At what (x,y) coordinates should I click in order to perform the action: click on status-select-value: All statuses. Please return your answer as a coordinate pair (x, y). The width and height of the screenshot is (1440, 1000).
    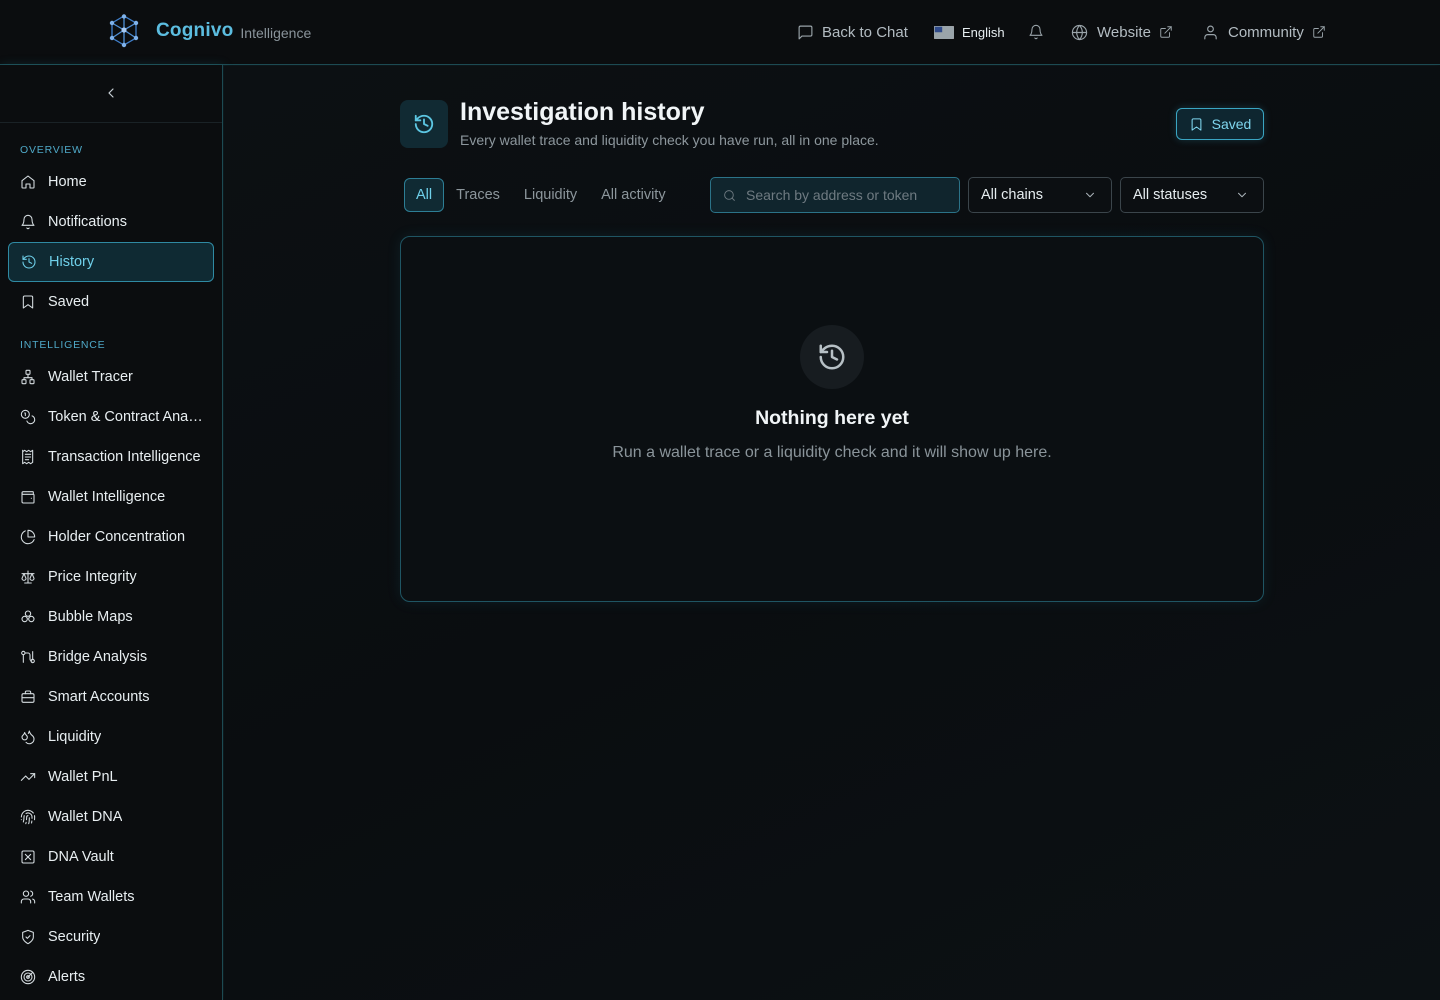
    Looking at the image, I should click on (1170, 195).